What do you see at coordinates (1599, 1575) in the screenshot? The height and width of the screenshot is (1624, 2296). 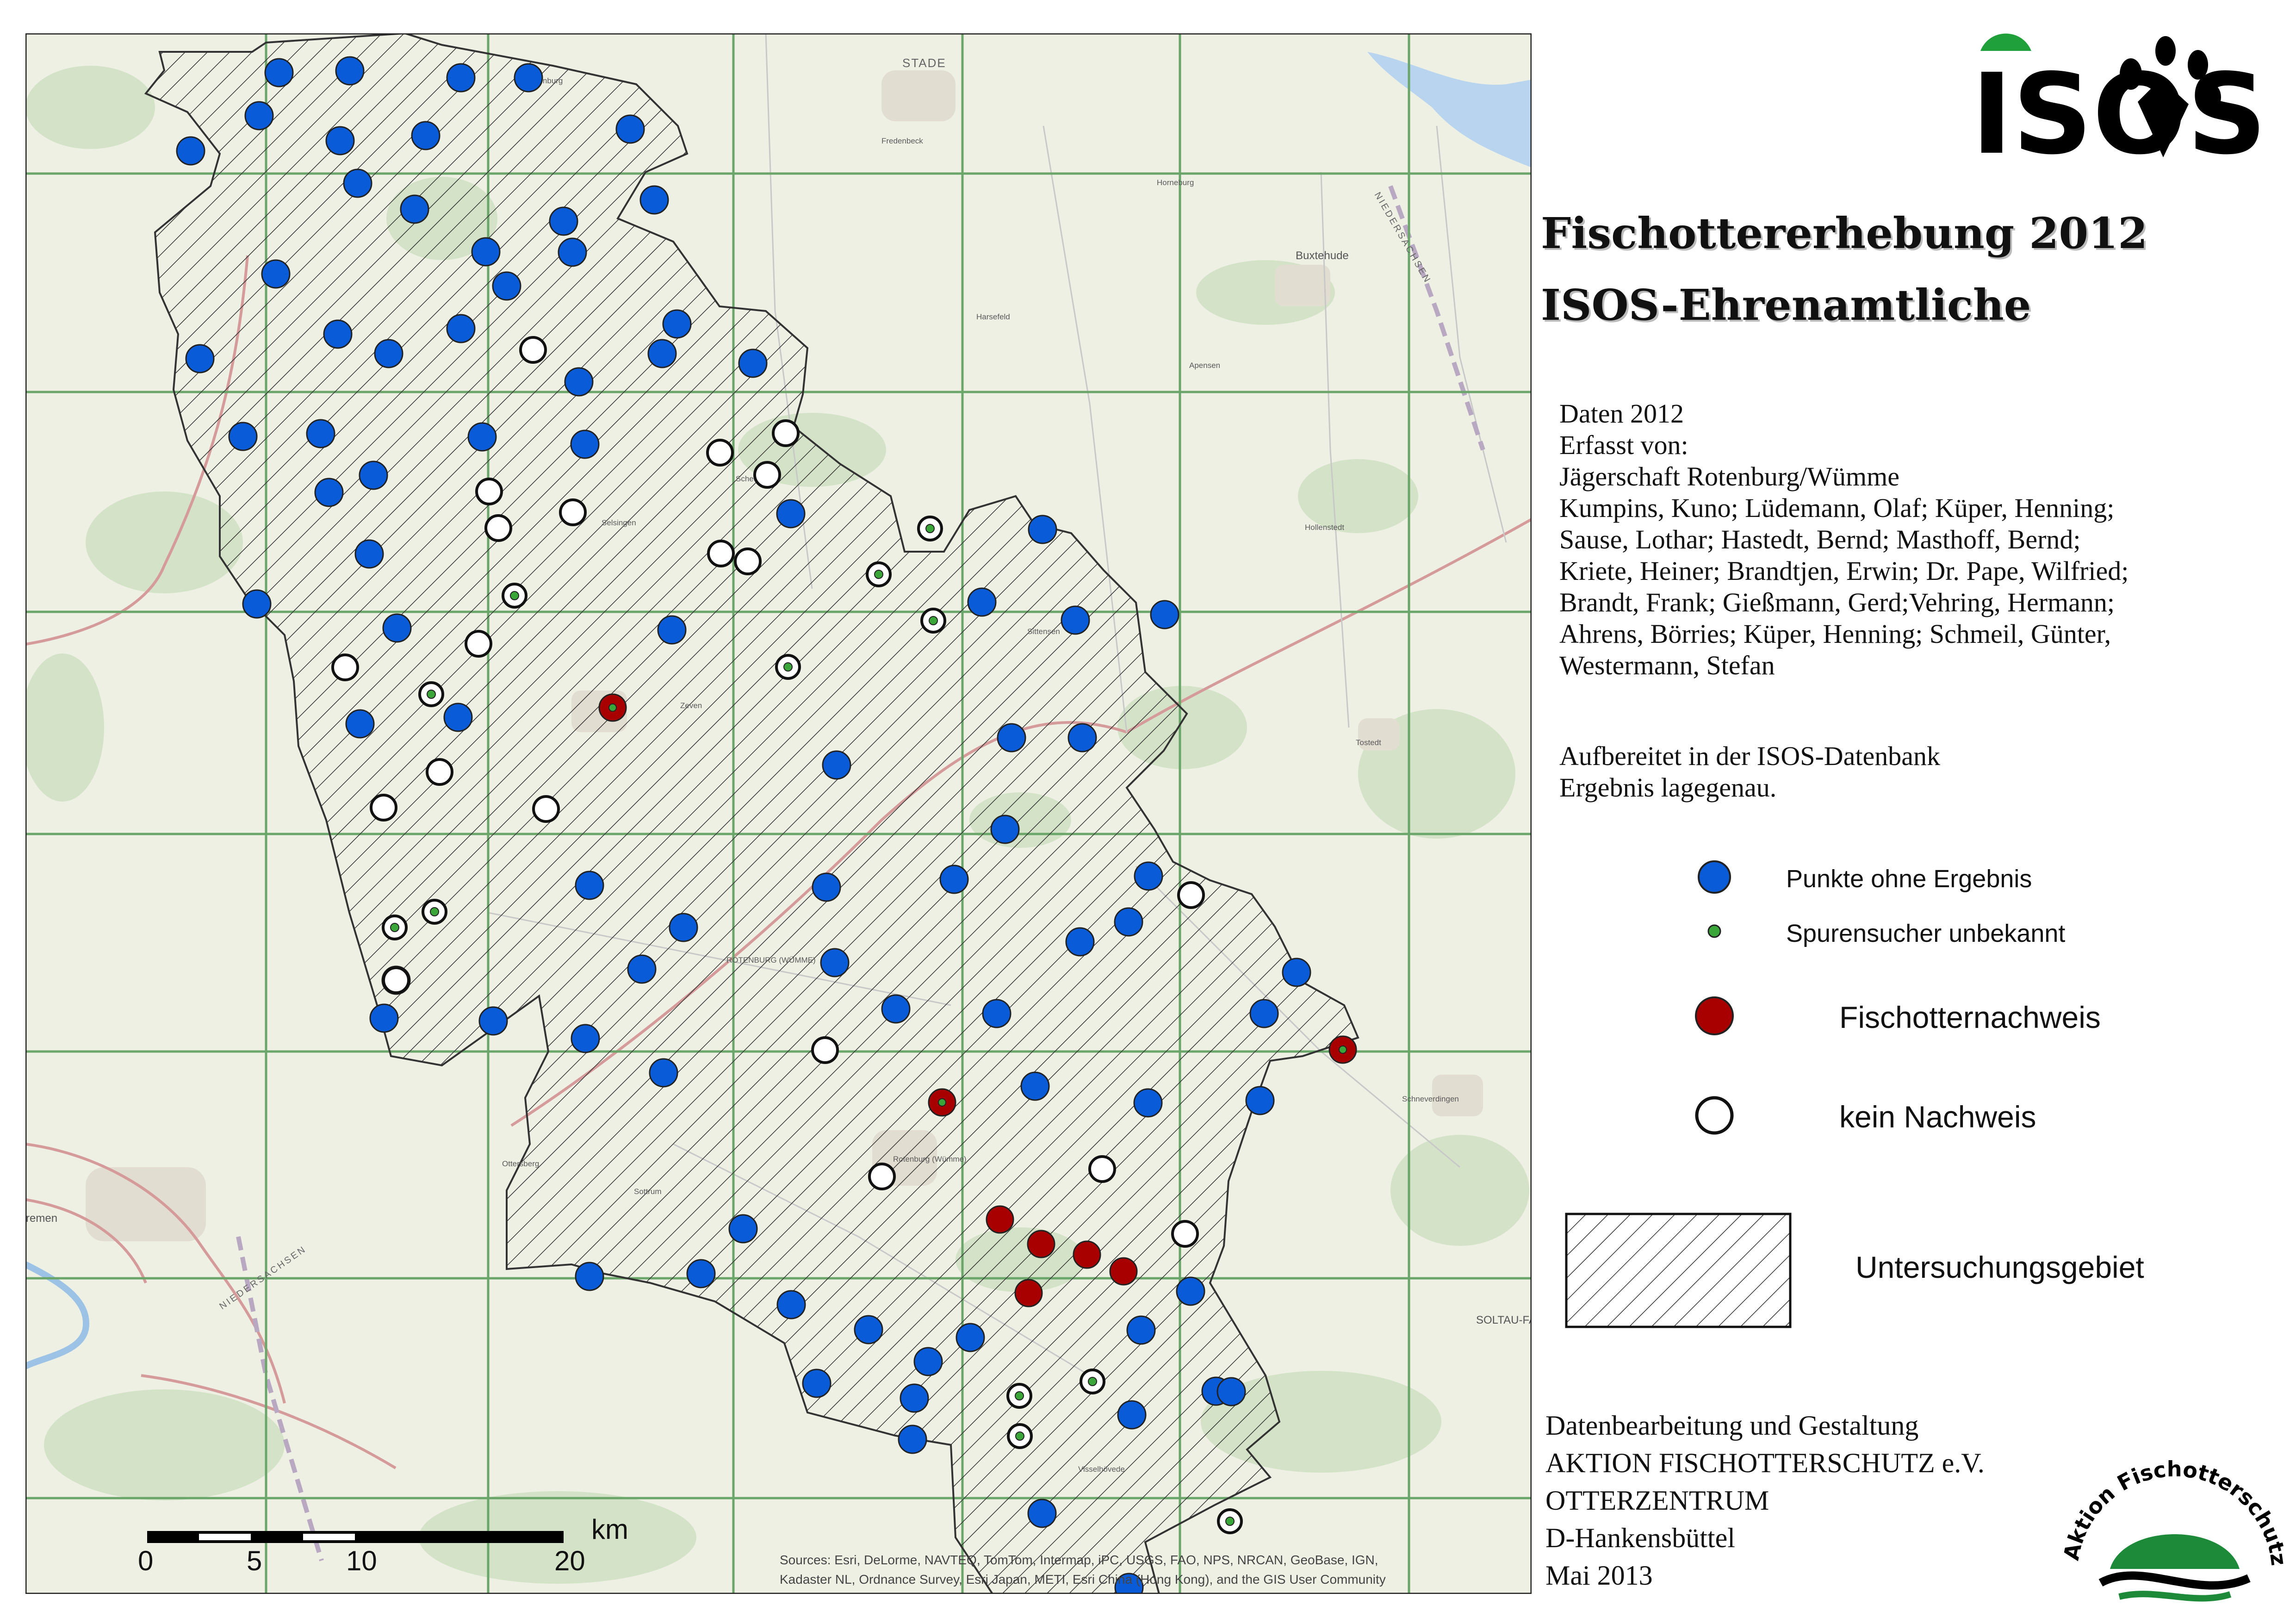 I see `credit-line: Mai 2013` at bounding box center [1599, 1575].